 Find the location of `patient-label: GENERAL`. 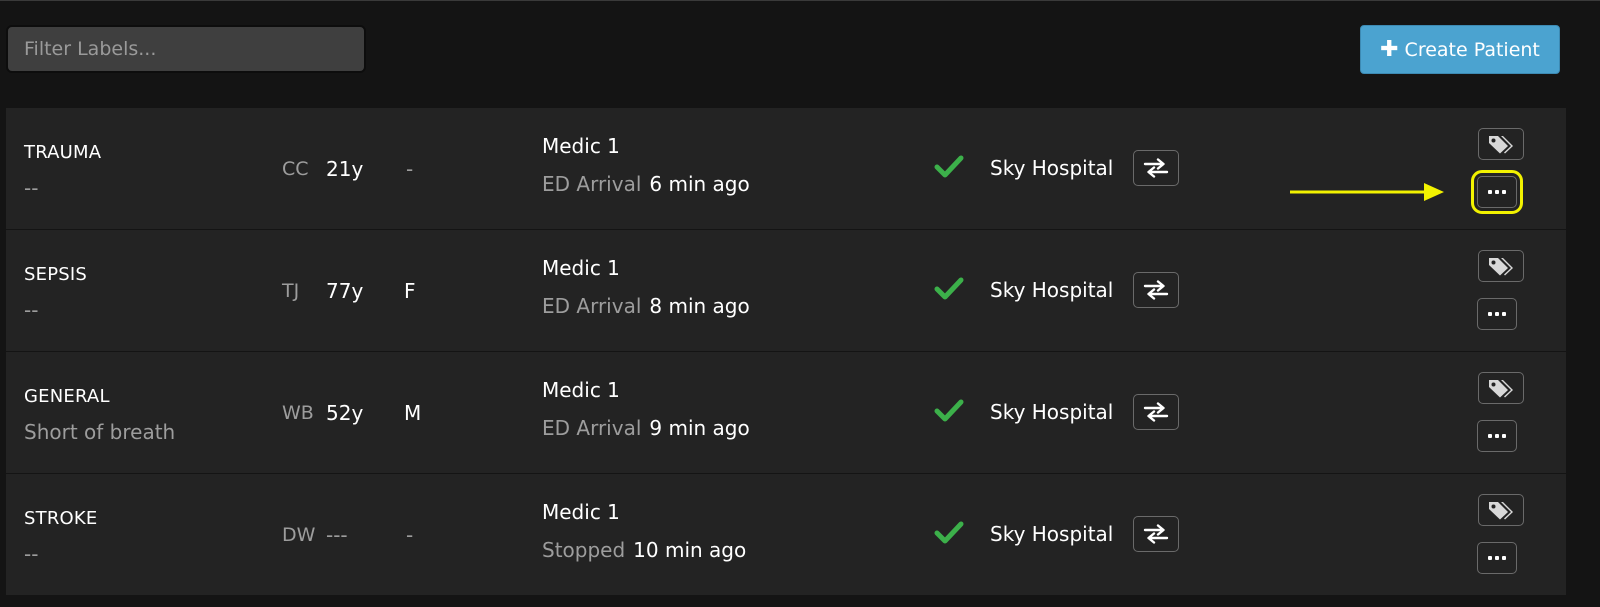

patient-label: GENERAL is located at coordinates (67, 396).